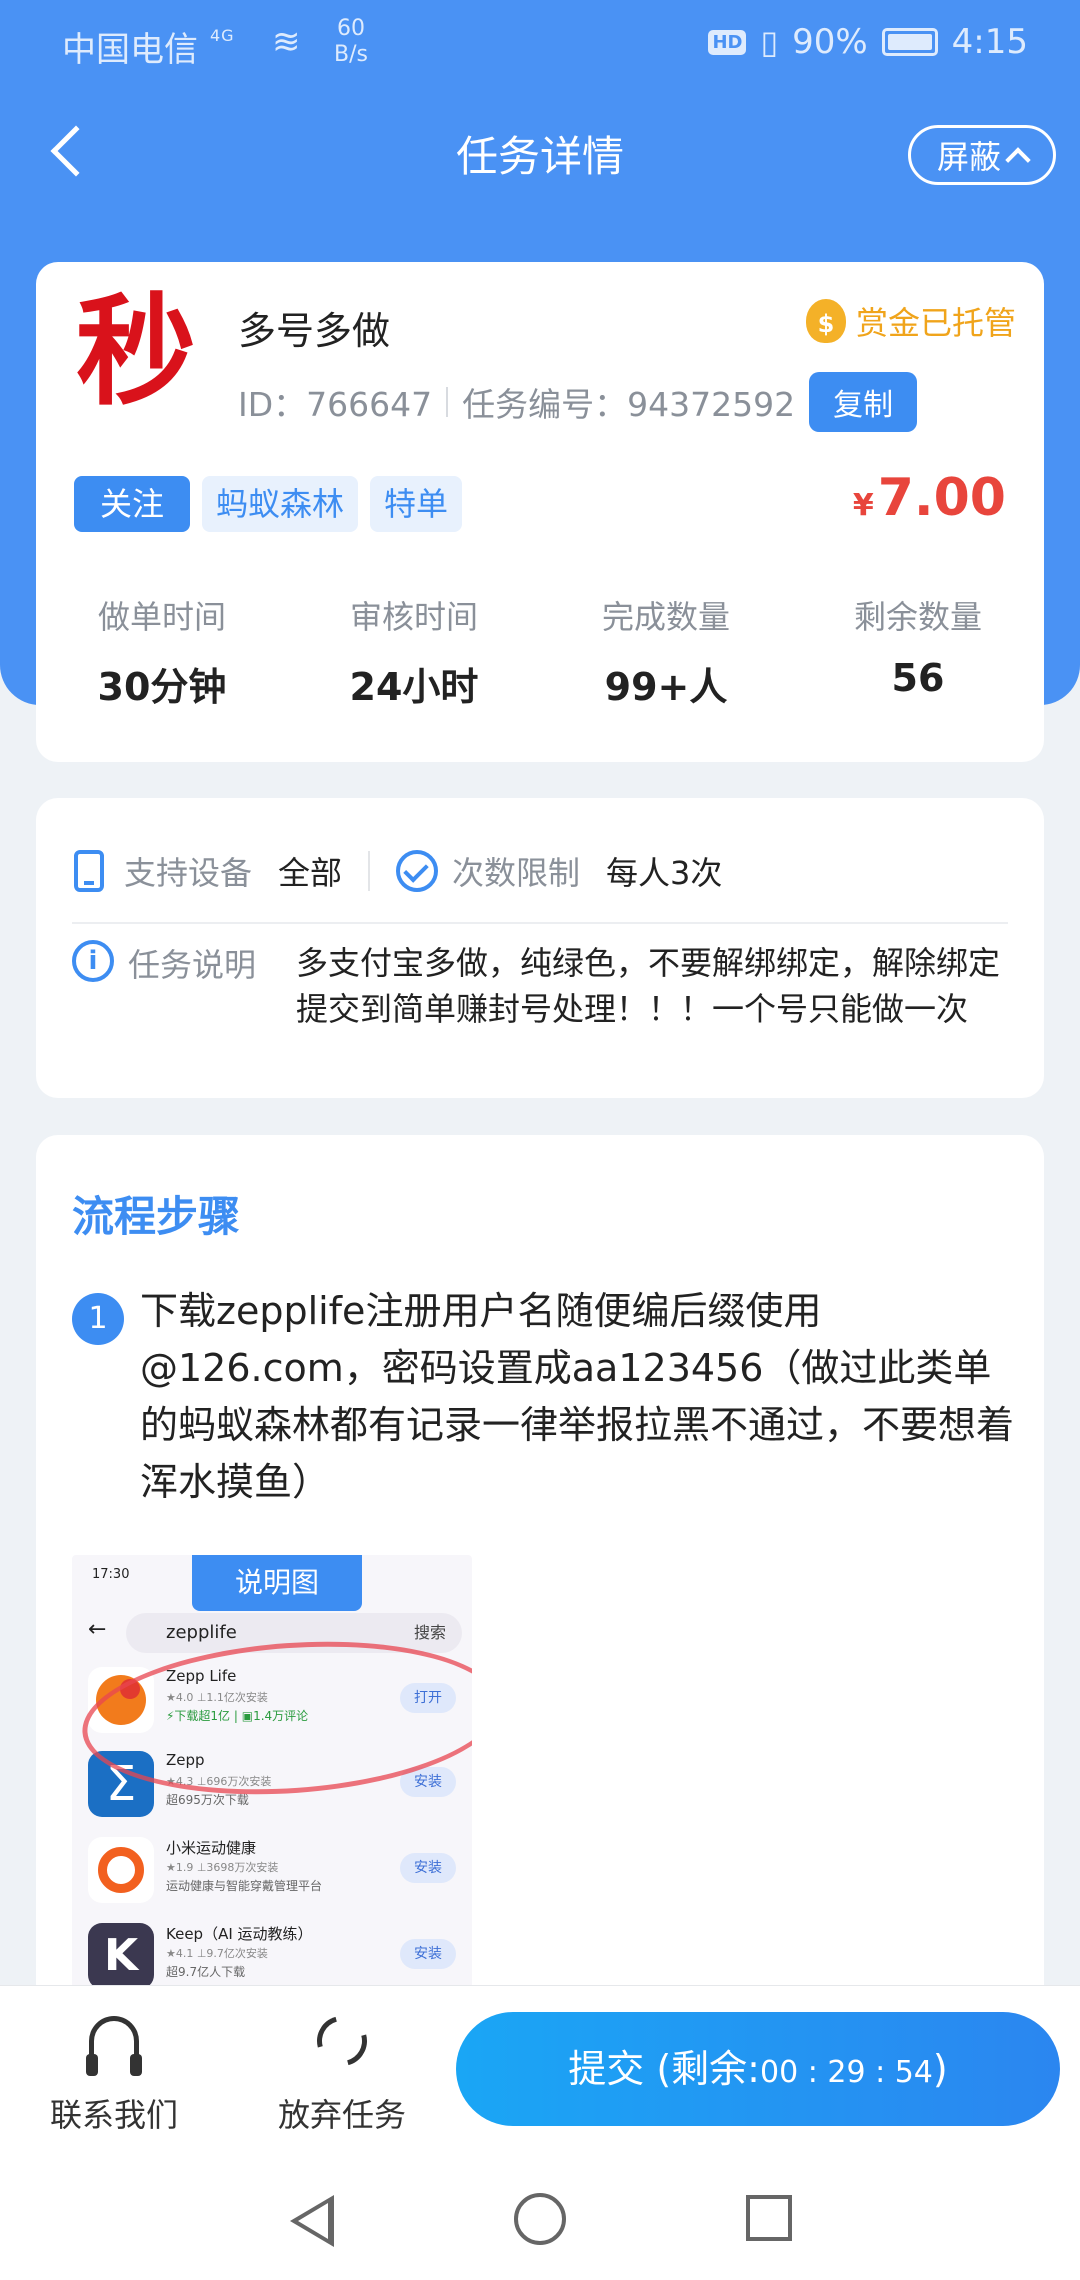 The image size is (1080, 2280). What do you see at coordinates (222, 35) in the screenshot?
I see `network-type: 4G` at bounding box center [222, 35].